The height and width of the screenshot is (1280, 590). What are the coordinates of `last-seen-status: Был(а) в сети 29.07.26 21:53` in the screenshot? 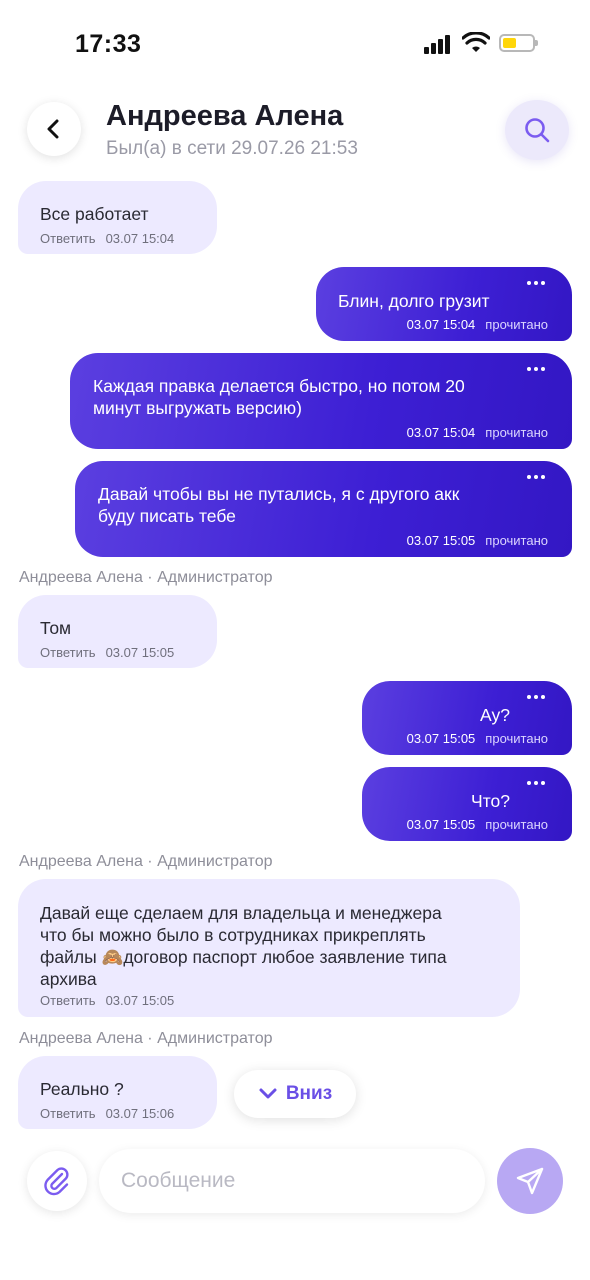 It's located at (232, 148).